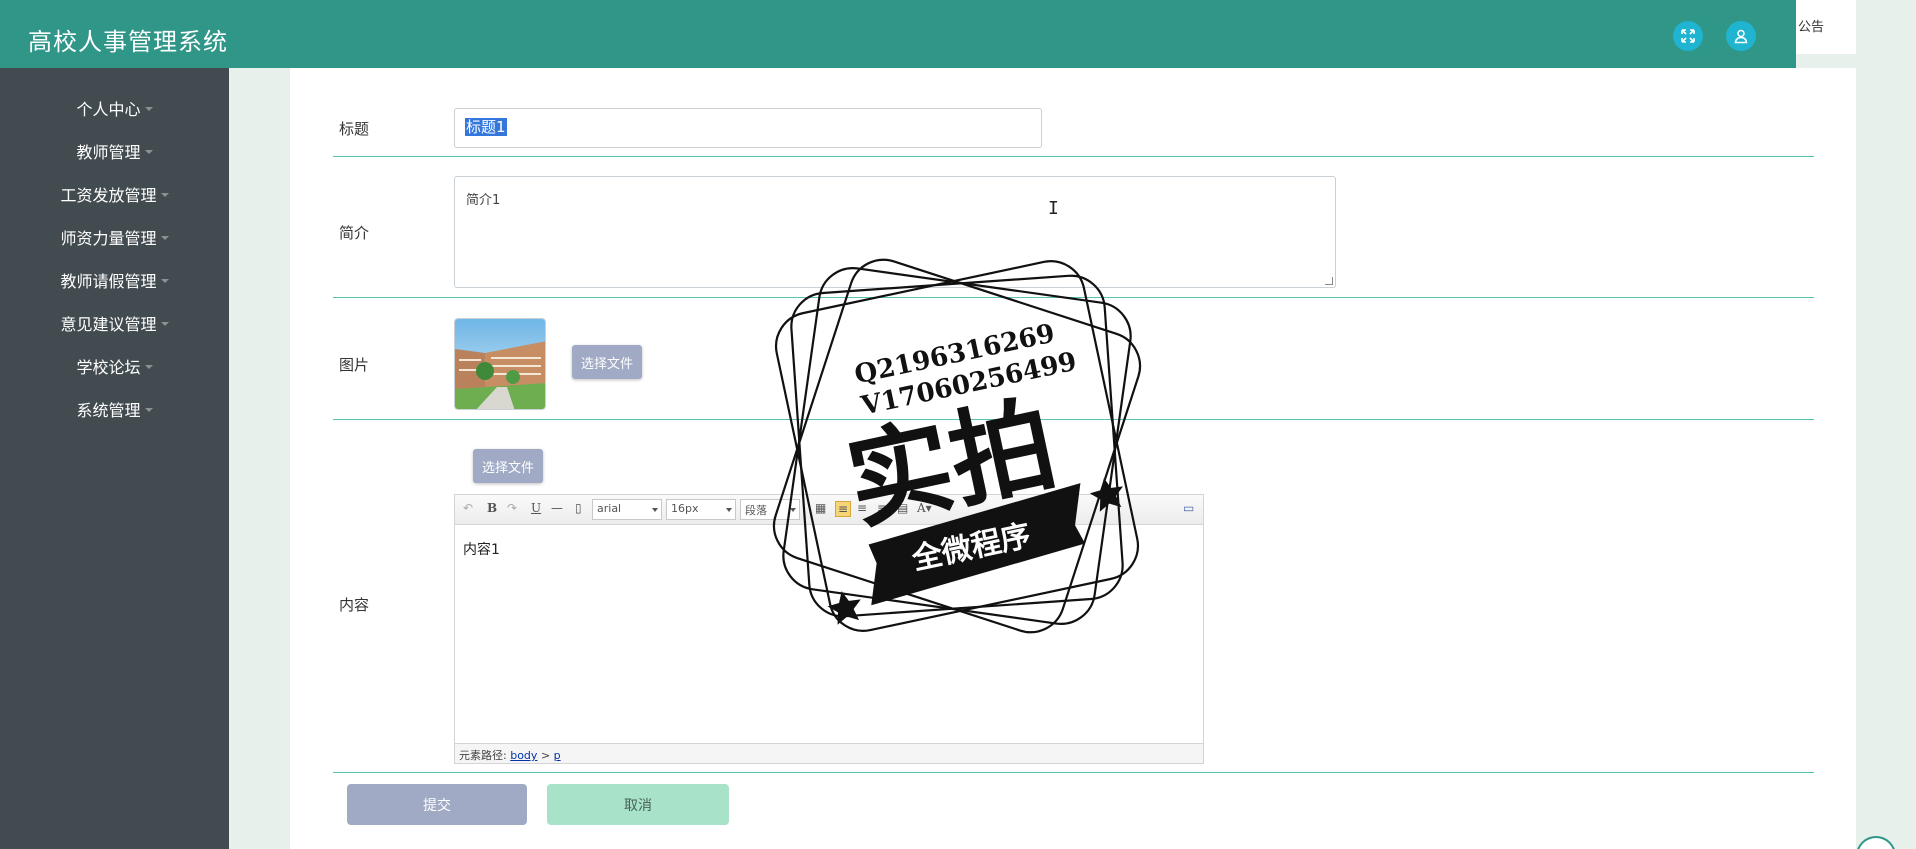 The image size is (1916, 849). I want to click on top-header: 高校人事管理系统, so click(898, 34).